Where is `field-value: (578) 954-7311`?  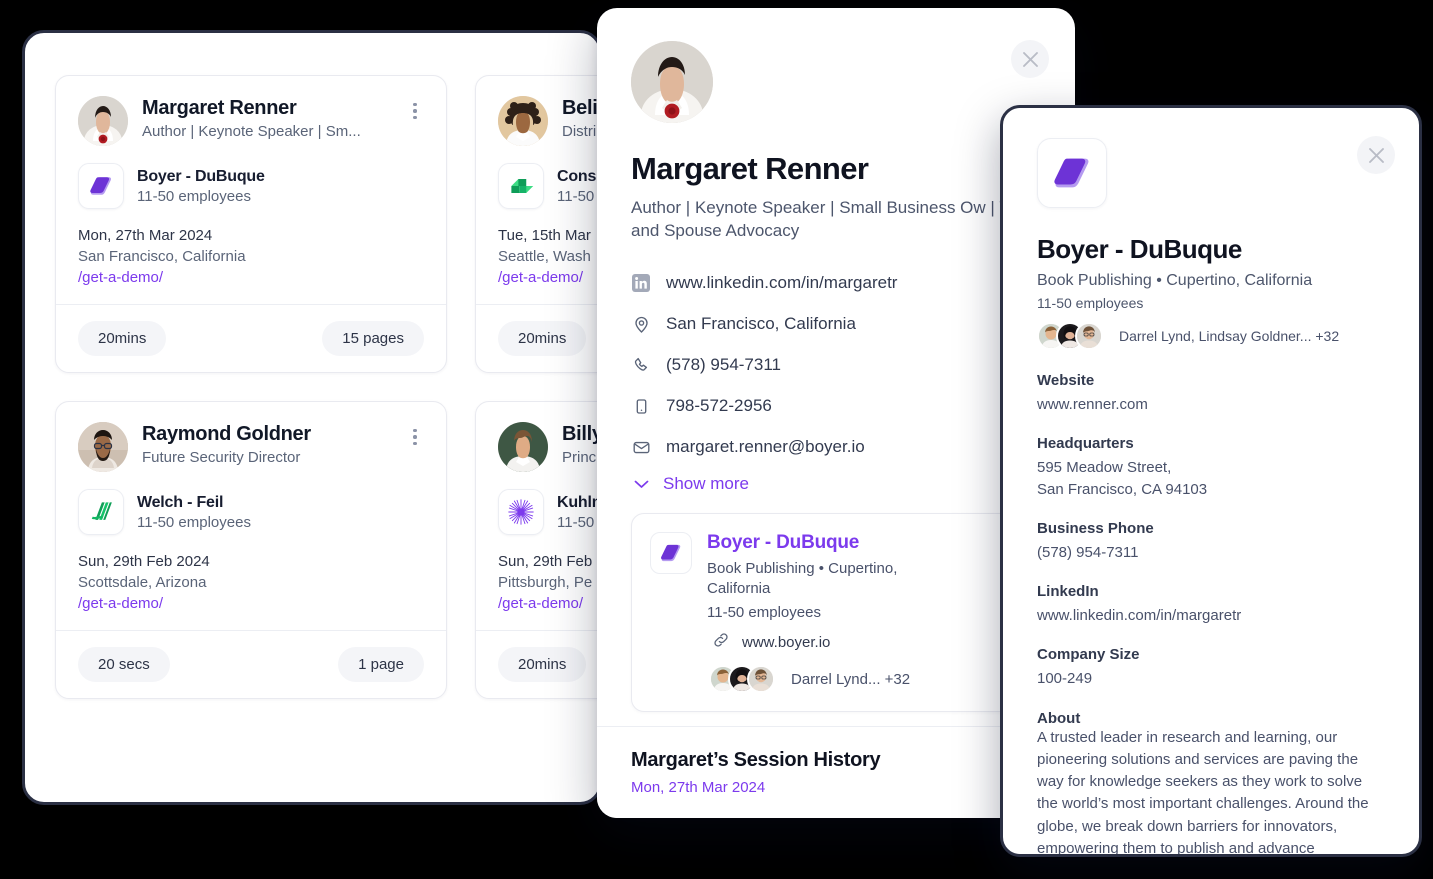 field-value: (578) 954-7311 is located at coordinates (1211, 552).